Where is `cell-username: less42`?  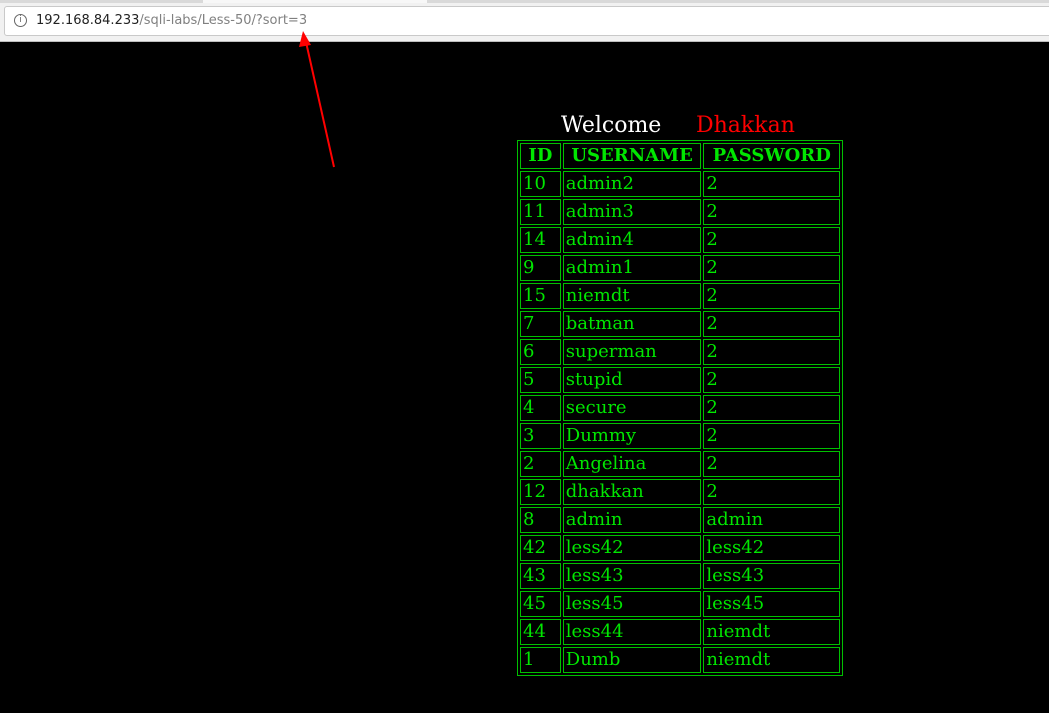 cell-username: less42 is located at coordinates (632, 548).